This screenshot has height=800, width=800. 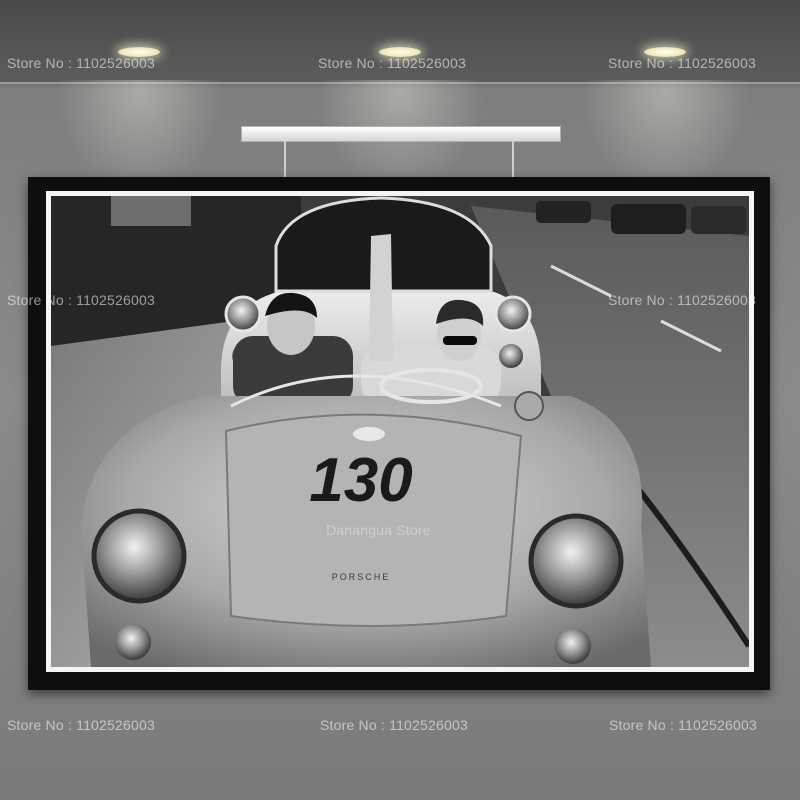 What do you see at coordinates (151, 211) in the screenshot?
I see `building-window` at bounding box center [151, 211].